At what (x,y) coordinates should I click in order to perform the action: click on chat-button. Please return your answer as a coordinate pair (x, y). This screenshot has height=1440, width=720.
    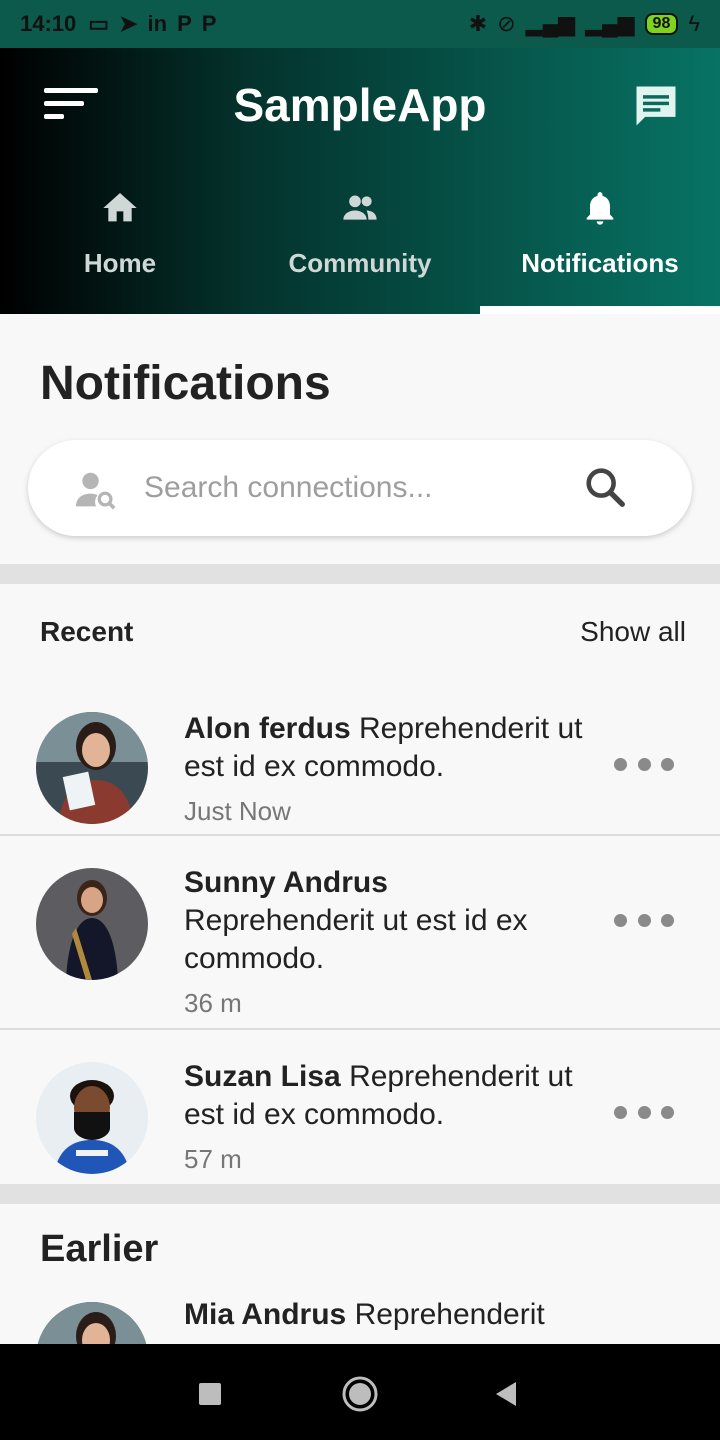
    Looking at the image, I should click on (656, 106).